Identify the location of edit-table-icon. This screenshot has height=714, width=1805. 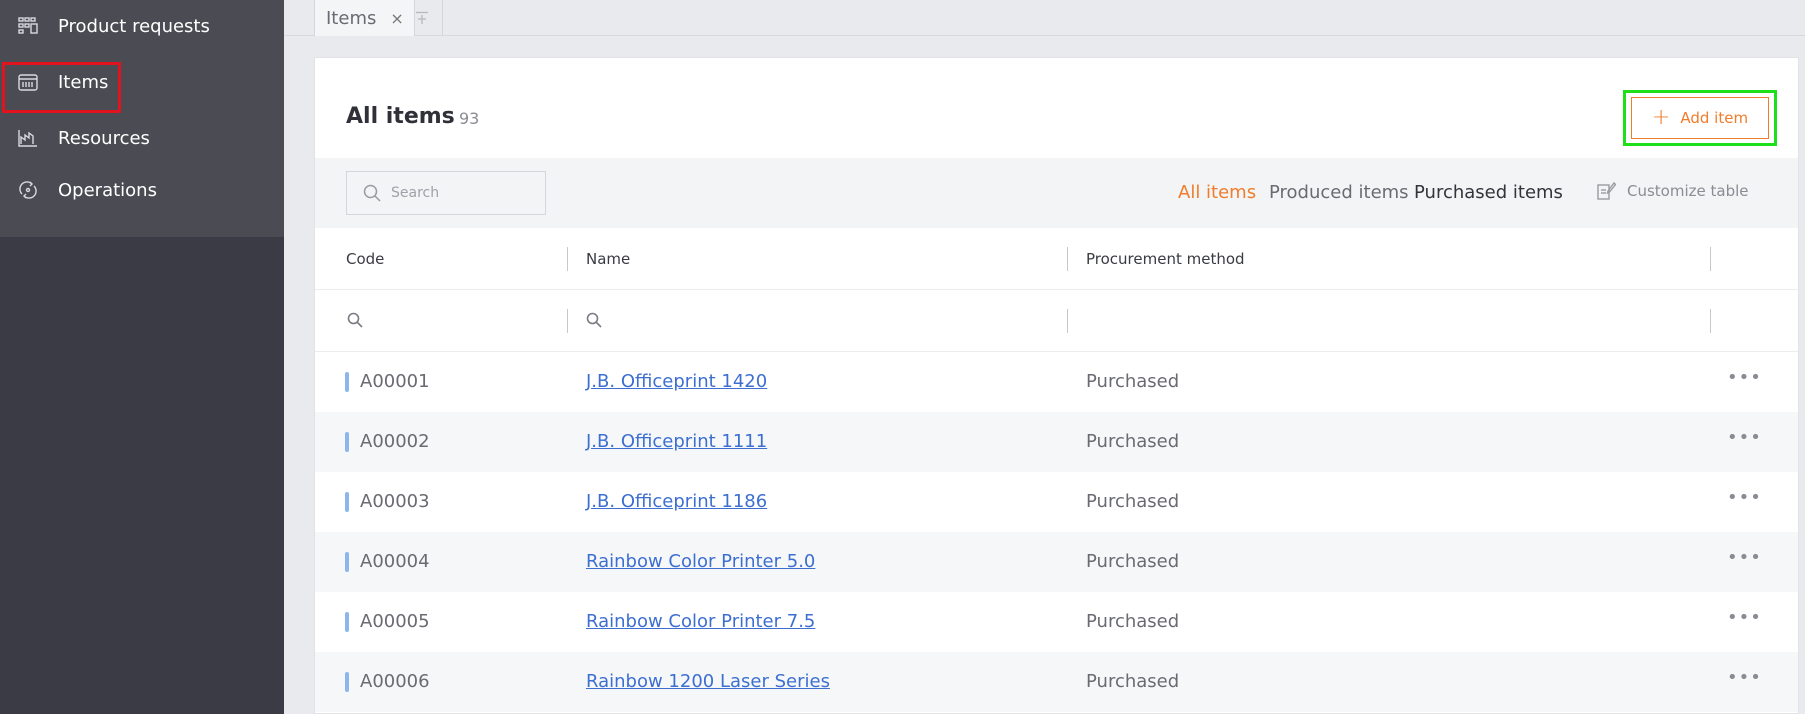
(1606, 190).